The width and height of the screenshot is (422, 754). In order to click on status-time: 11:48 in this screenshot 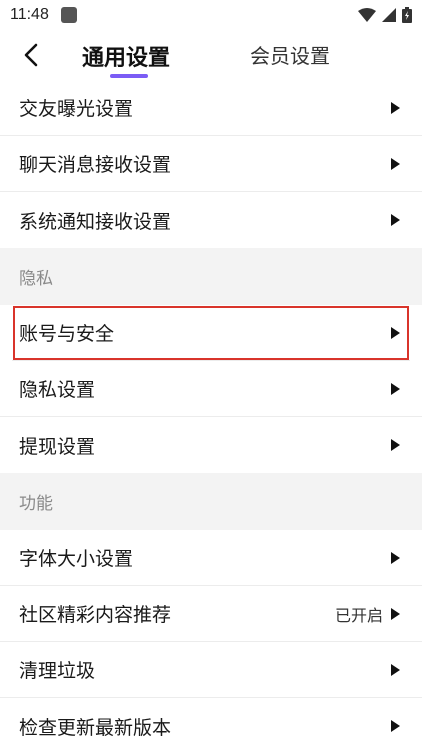, I will do `click(29, 14)`.